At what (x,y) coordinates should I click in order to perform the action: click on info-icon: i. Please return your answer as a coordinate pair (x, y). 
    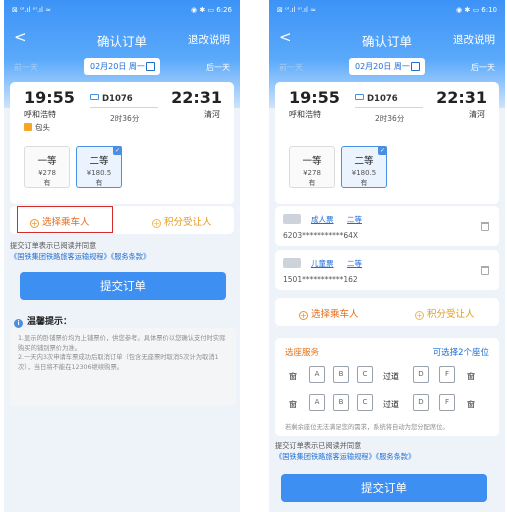
    Looking at the image, I should click on (18, 323).